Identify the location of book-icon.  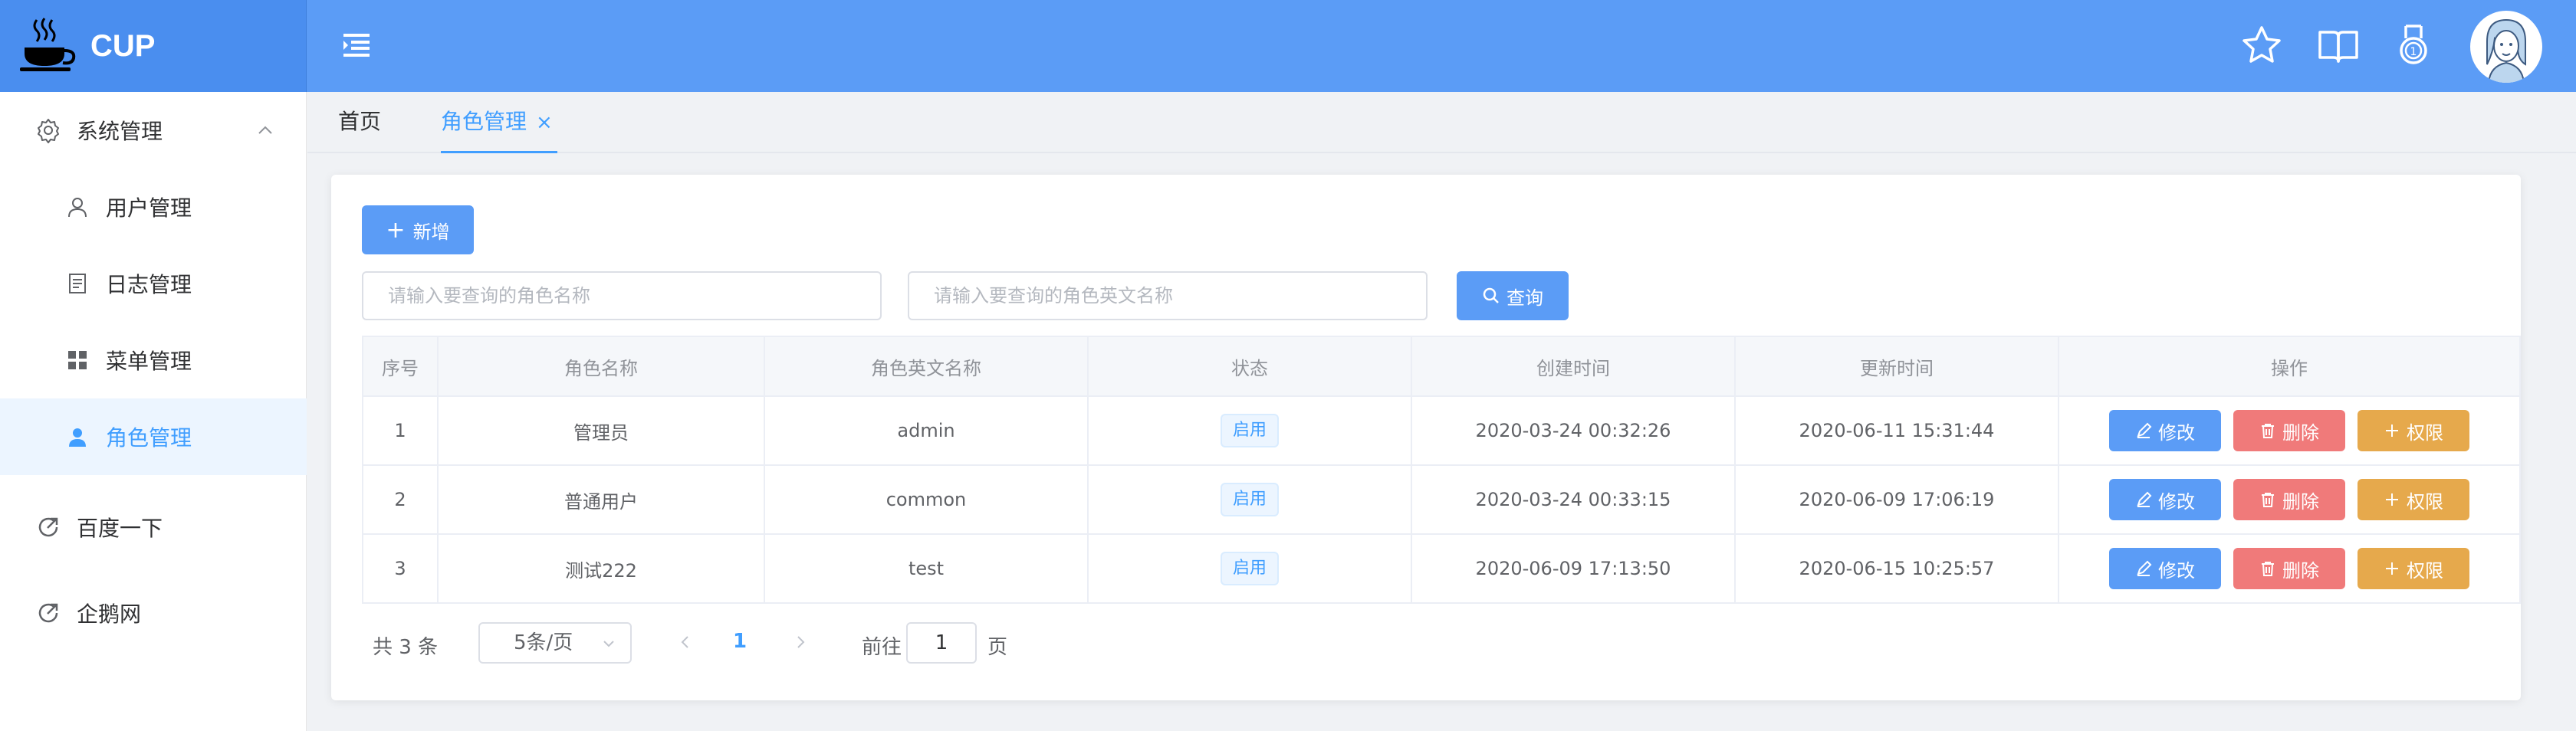
(2338, 46).